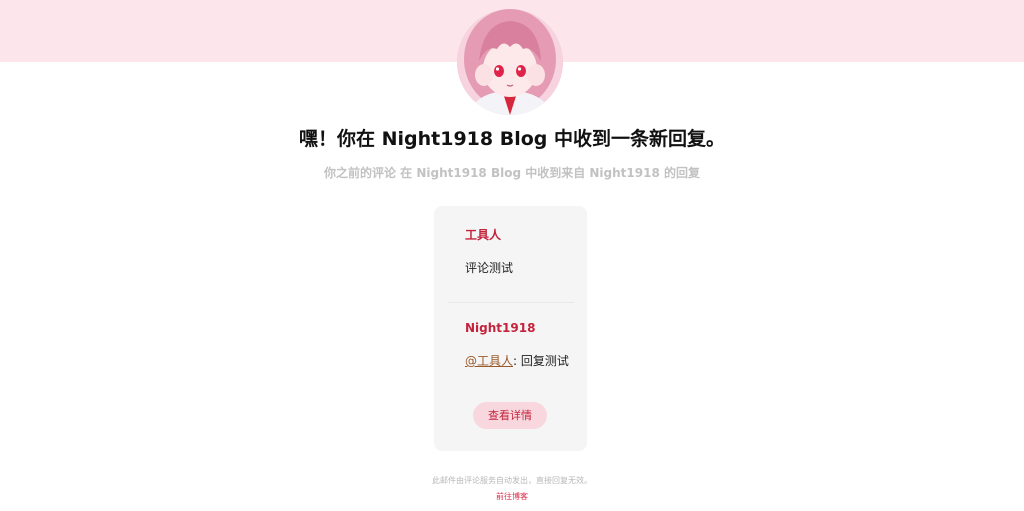  I want to click on go-to-blog-link: 前往博客, so click(512, 496).